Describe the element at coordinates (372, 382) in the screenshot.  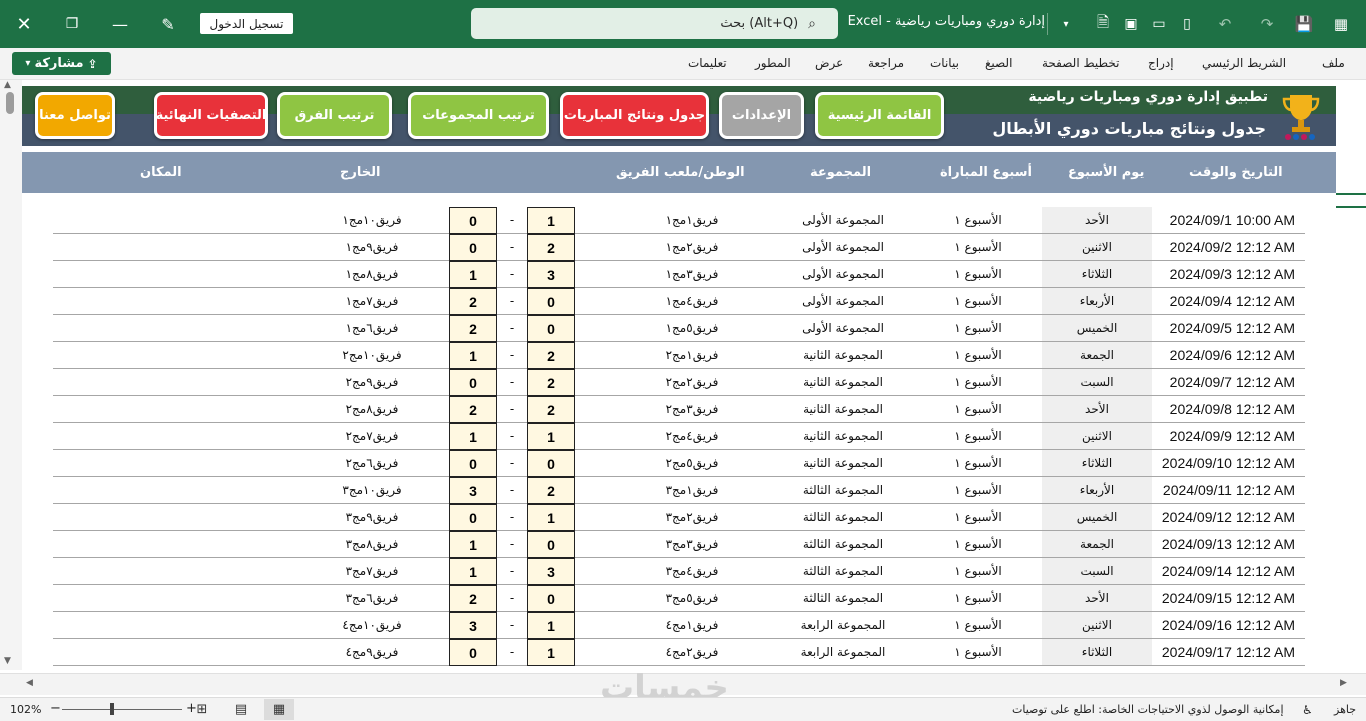
I see `away-team: فريق٩مج٢` at that location.